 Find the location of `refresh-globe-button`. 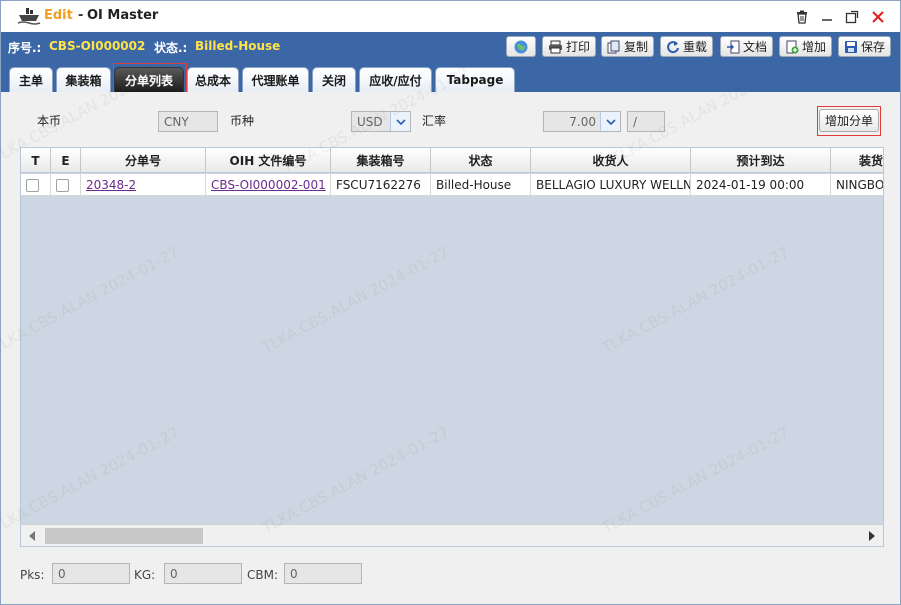

refresh-globe-button is located at coordinates (521, 46).